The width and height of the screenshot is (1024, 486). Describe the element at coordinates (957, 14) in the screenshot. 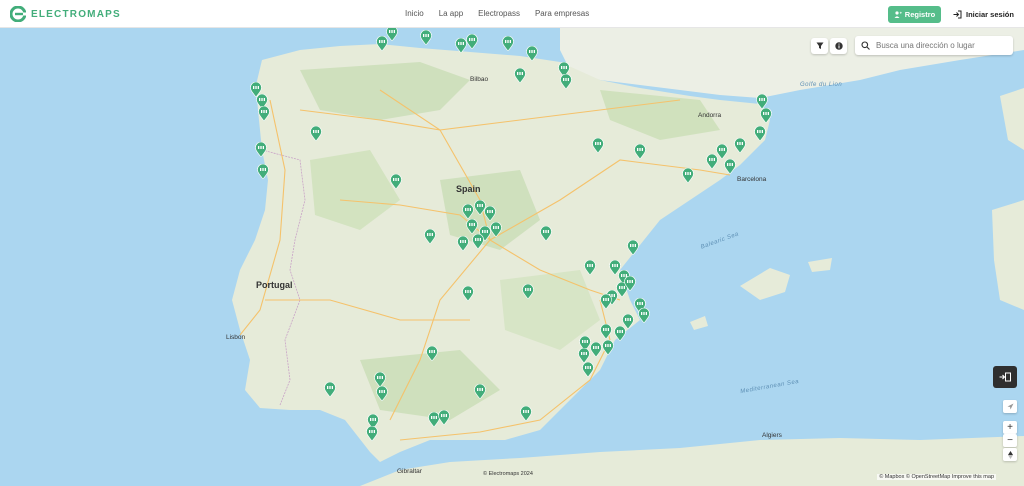

I see `login-icon` at that location.